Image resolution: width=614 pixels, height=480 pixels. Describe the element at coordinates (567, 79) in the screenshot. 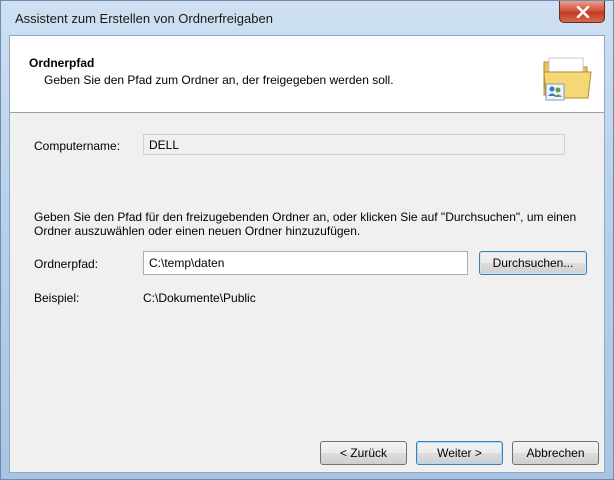

I see `shared-folder-icon` at that location.